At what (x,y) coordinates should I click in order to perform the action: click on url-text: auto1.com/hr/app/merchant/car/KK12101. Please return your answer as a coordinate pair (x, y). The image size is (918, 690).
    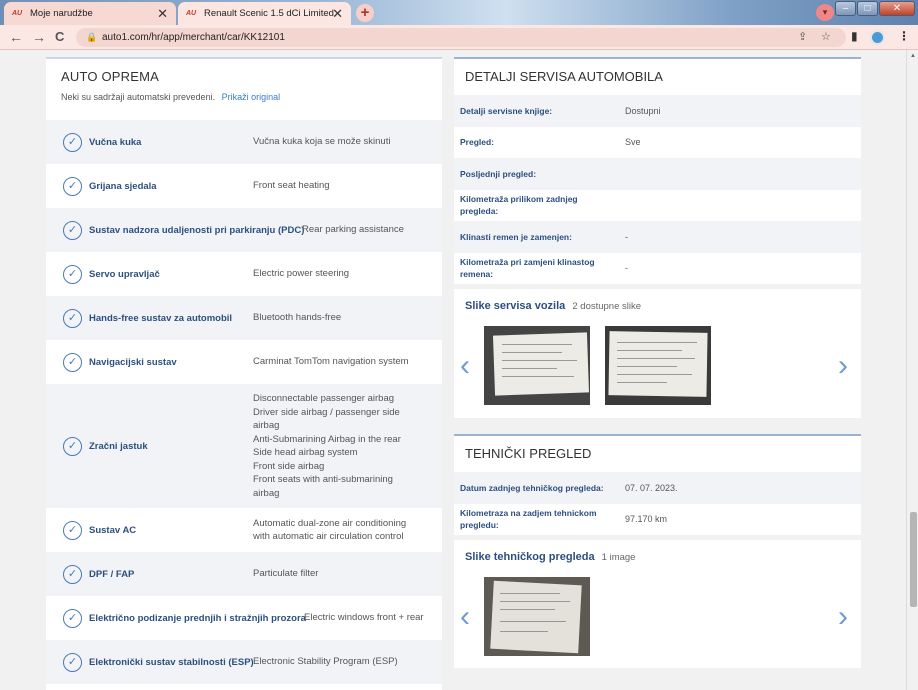
    Looking at the image, I should click on (193, 37).